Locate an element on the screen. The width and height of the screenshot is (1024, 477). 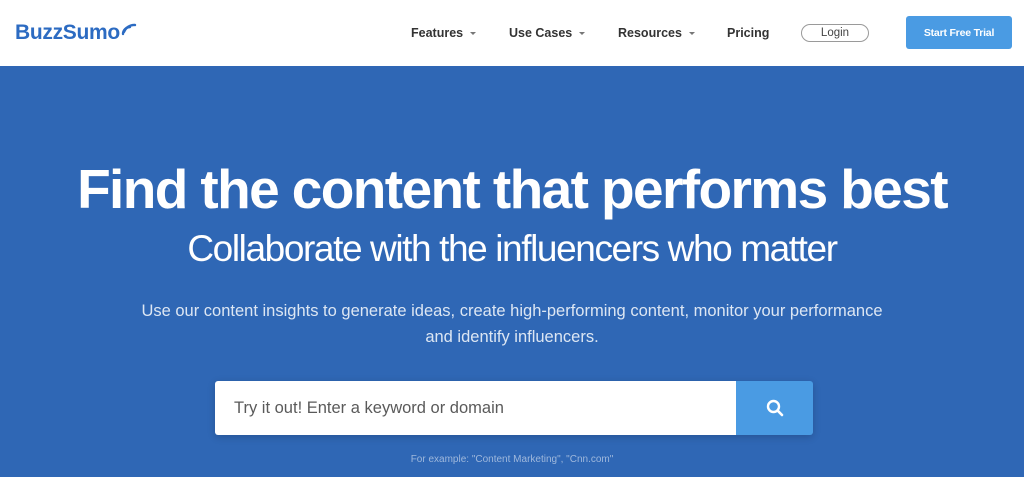
search-button is located at coordinates (774, 408).